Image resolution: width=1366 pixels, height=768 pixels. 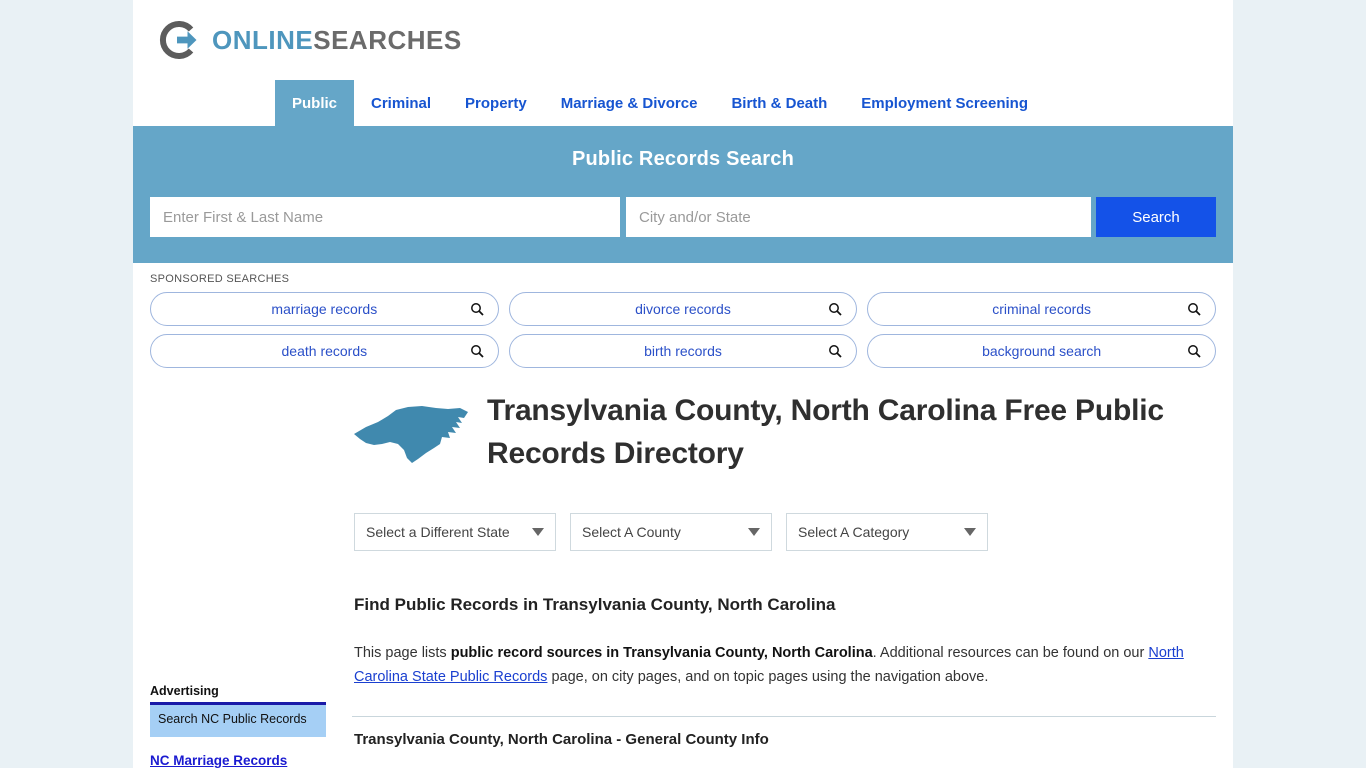 I want to click on intro-text-1: This page lists, so click(x=402, y=653).